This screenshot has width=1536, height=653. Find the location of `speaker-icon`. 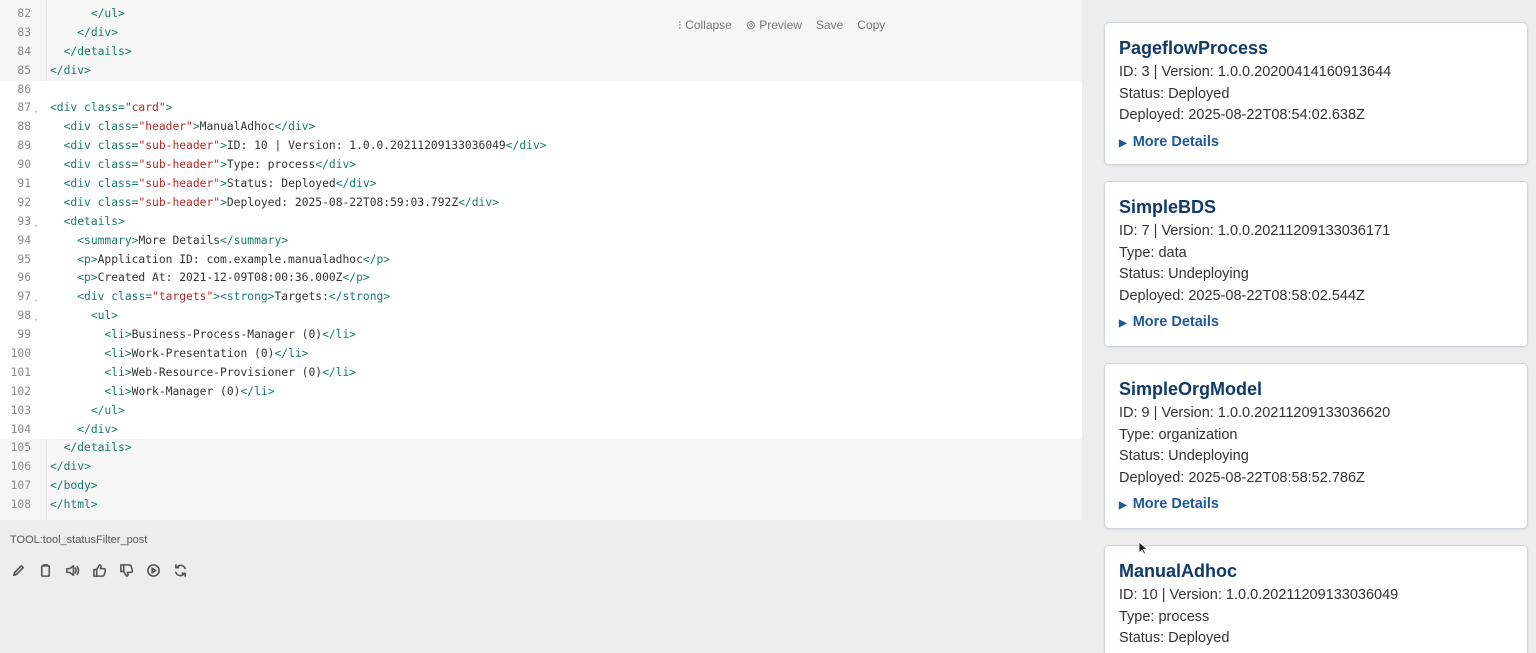

speaker-icon is located at coordinates (72, 570).